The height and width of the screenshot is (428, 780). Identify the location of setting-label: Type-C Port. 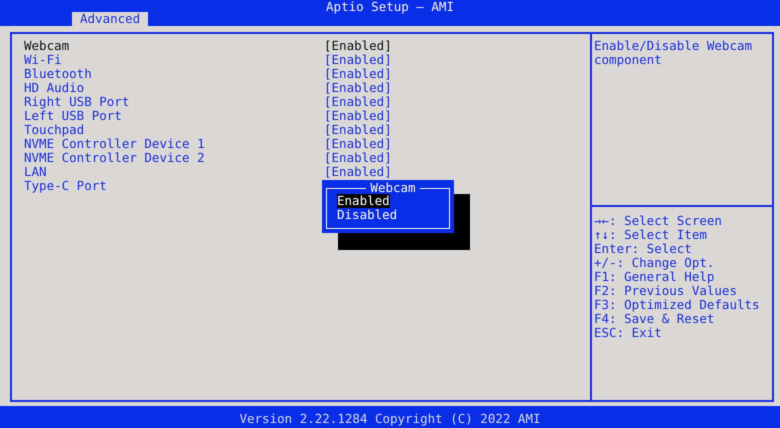
(65, 185).